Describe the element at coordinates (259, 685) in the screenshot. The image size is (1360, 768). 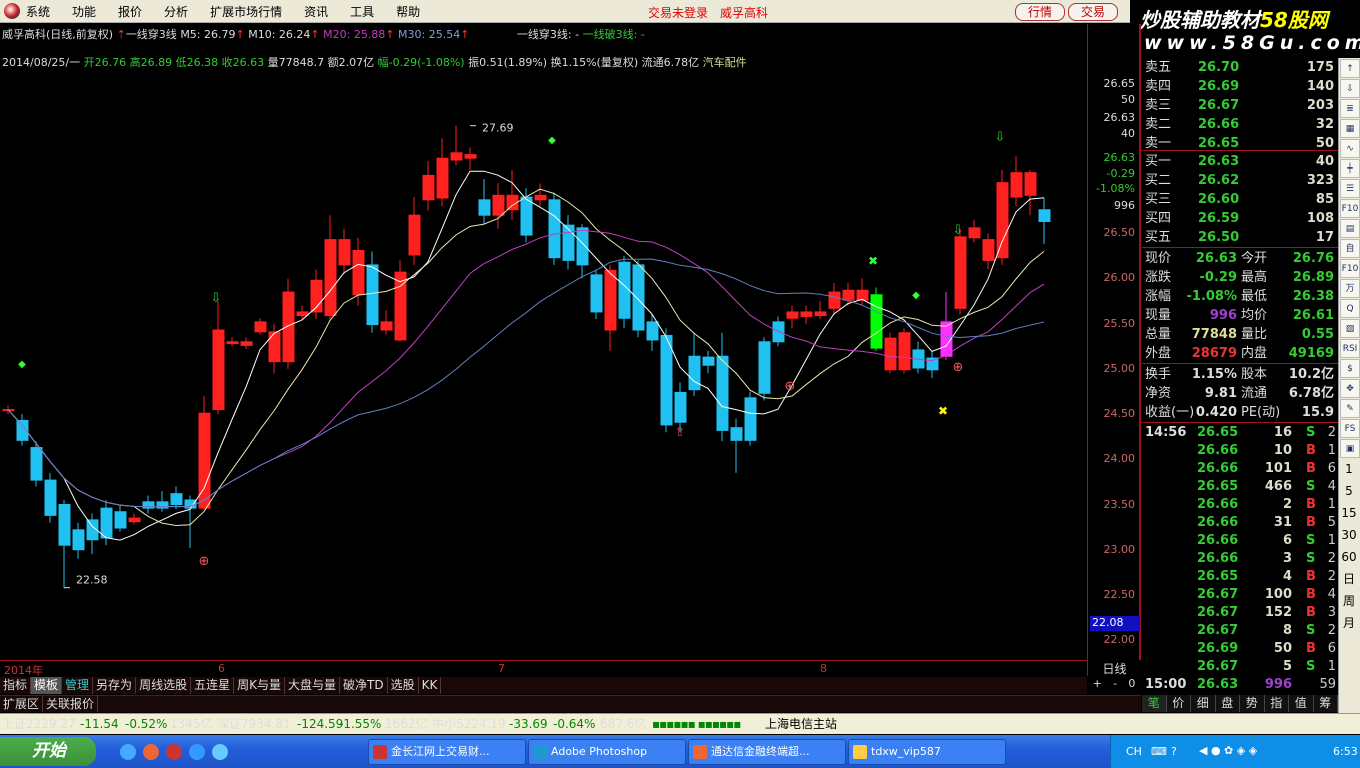
I see `tab-weekly-k-vol: 周K与量` at that location.